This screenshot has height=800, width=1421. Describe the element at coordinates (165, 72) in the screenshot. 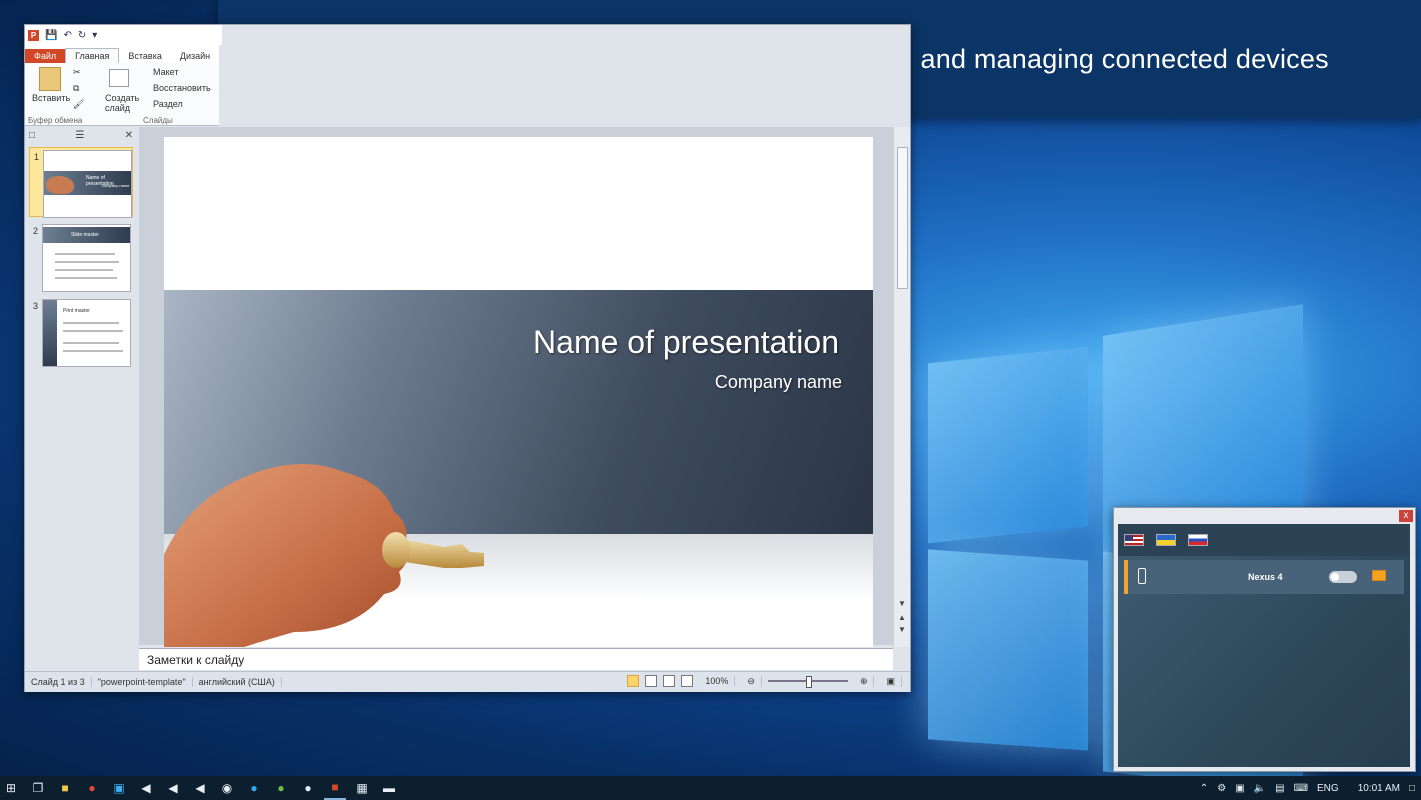

I see `layout-button: Макет` at that location.